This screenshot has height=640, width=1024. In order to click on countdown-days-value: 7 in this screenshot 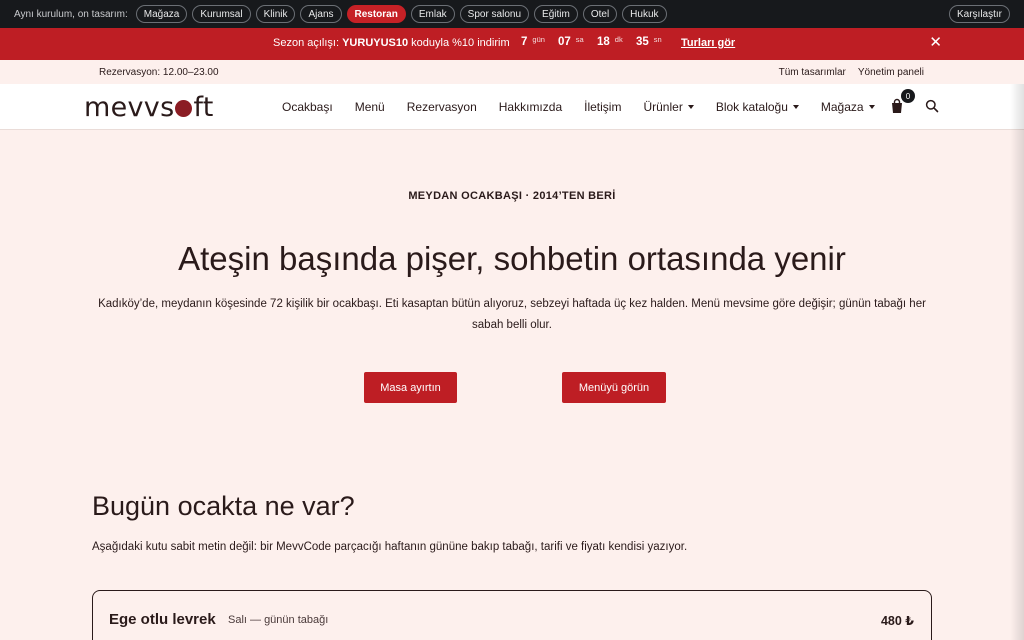, I will do `click(524, 42)`.